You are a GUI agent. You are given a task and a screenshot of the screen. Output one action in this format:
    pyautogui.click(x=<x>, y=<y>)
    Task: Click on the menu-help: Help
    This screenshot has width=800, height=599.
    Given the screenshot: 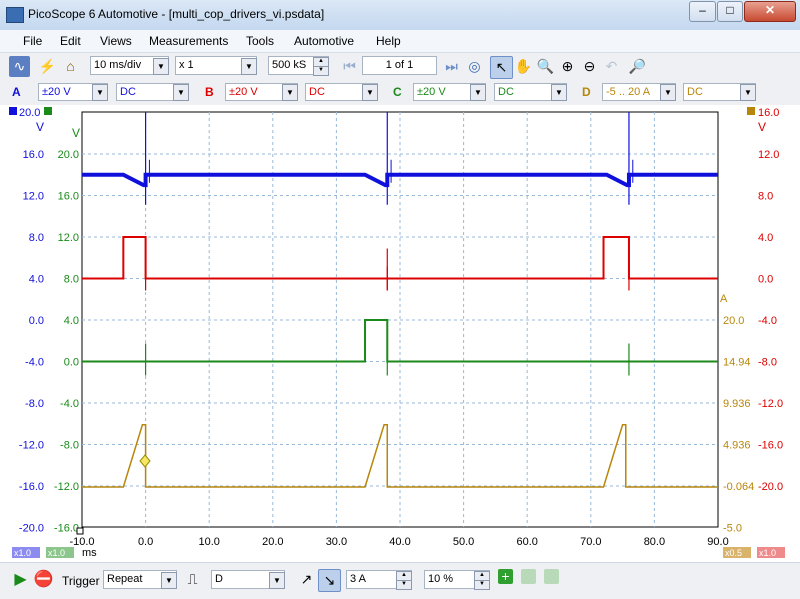 What is the action you would take?
    pyautogui.click(x=388, y=41)
    